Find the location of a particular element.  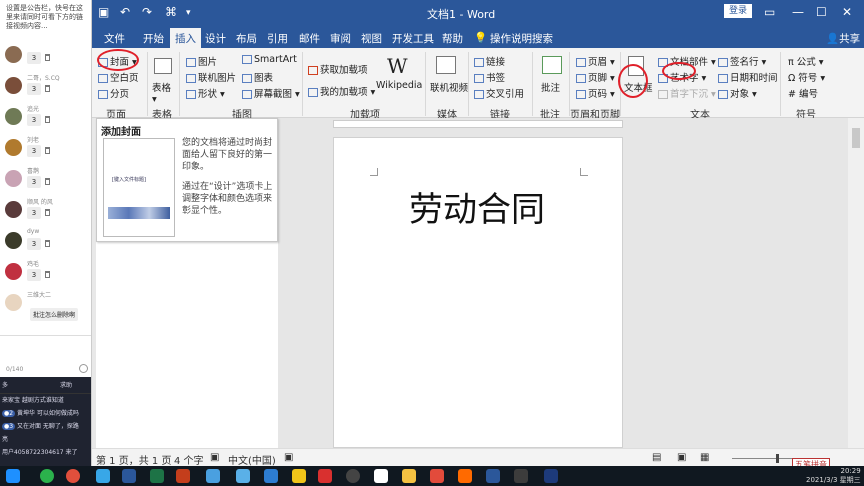

document-title-text: 劳动合同 is located at coordinates (477, 206).